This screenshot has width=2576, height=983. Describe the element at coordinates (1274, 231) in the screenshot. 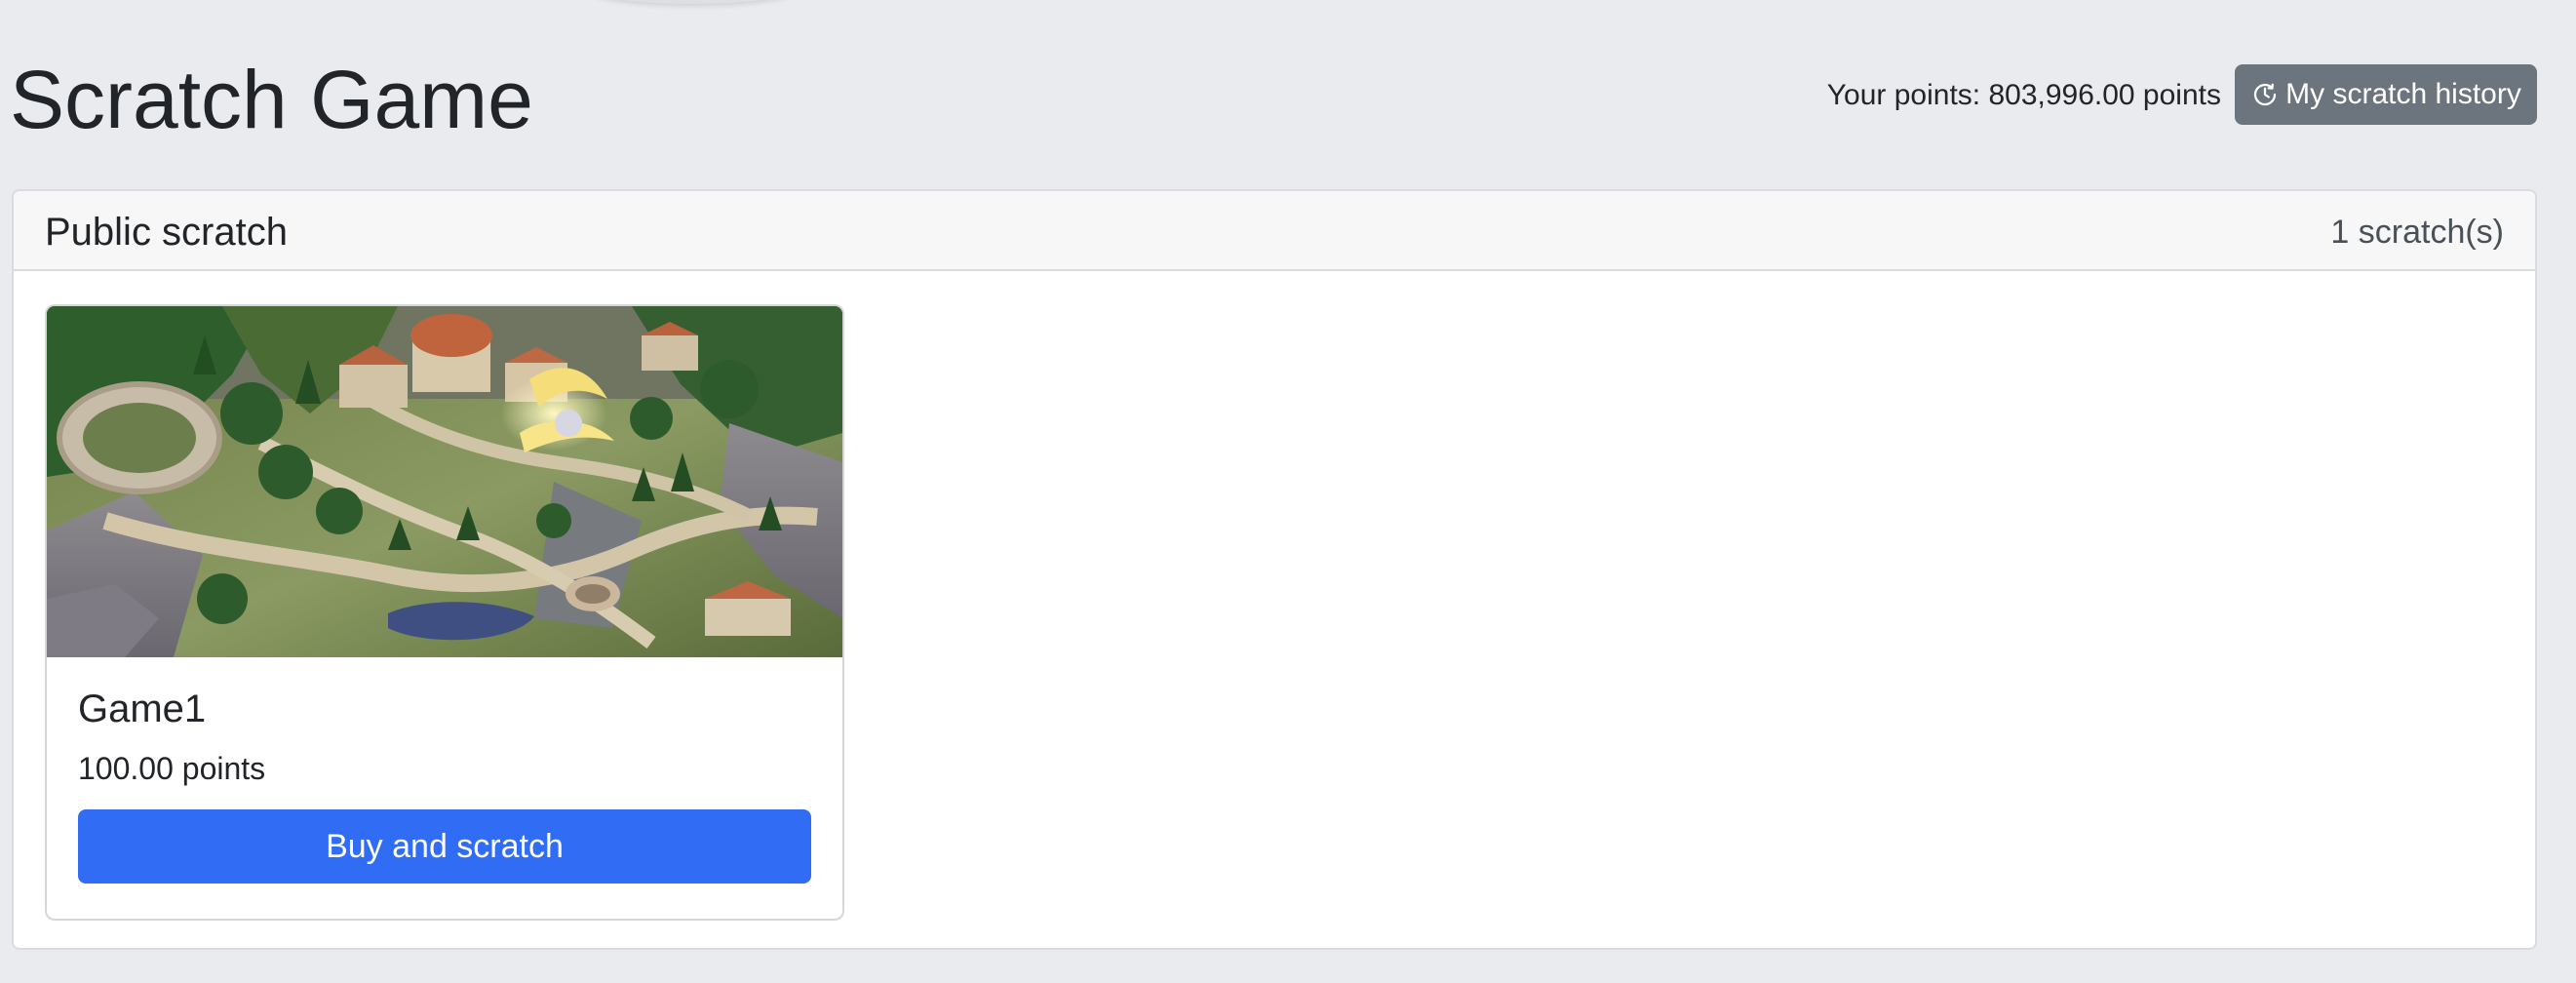

I see `panel-header: Public scratch 1 scratch(s)` at that location.